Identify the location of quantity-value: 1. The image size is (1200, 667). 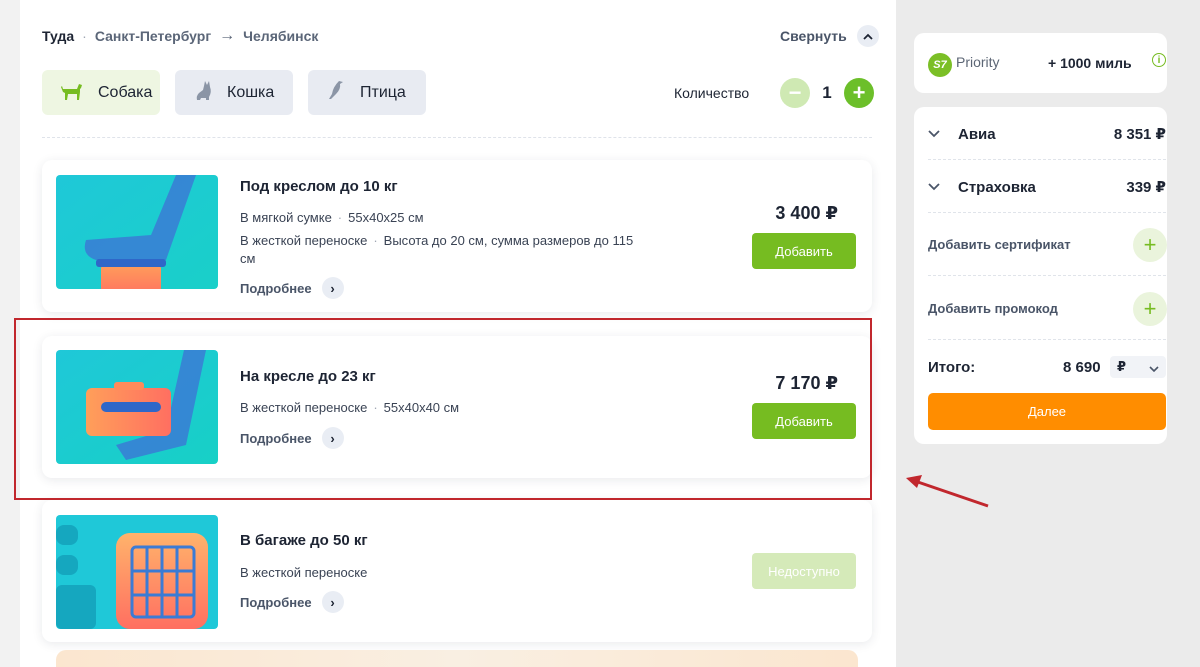
(827, 92).